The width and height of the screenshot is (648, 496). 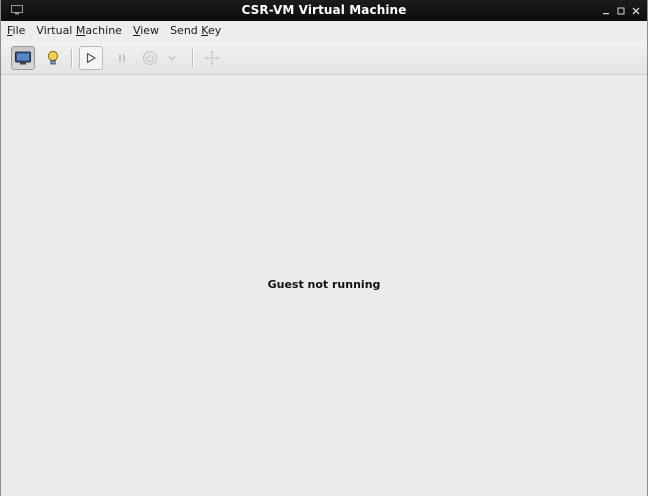 I want to click on menu-view: View, so click(x=145, y=31).